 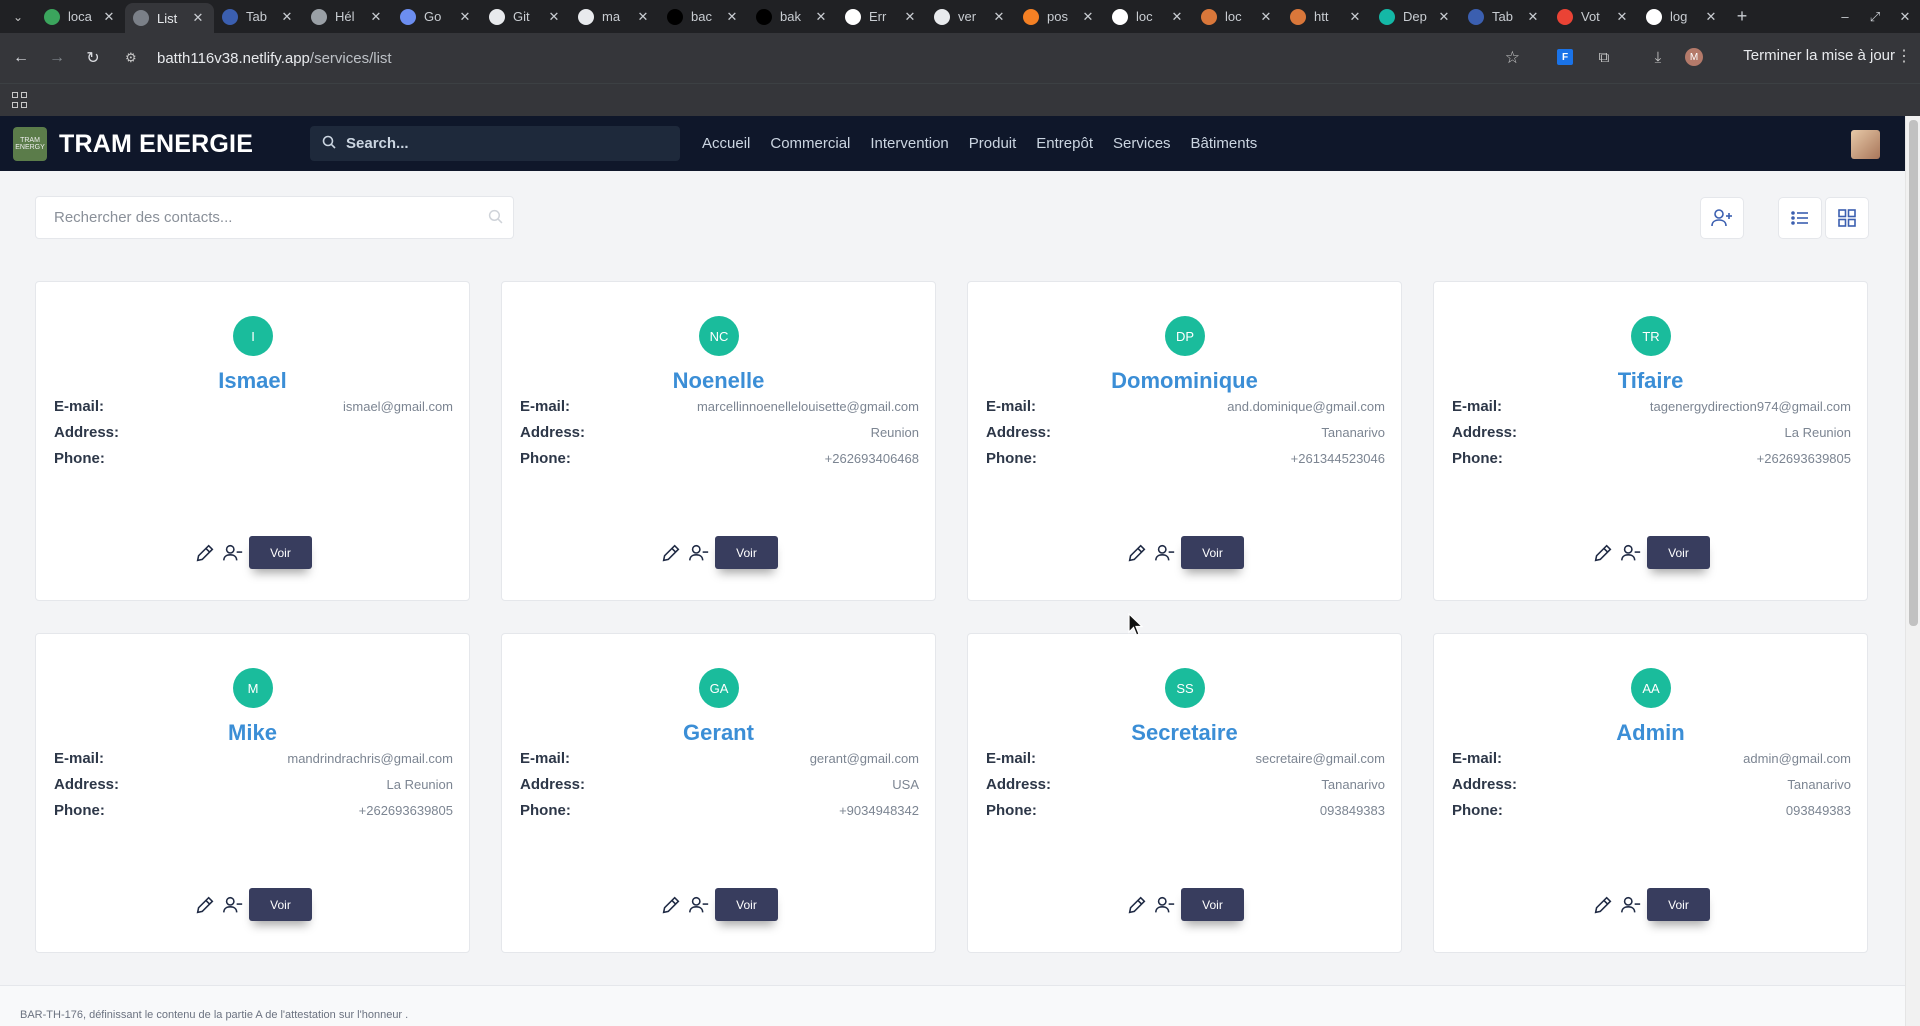 I want to click on browser-tab: ma ✕, so click(x=614, y=16).